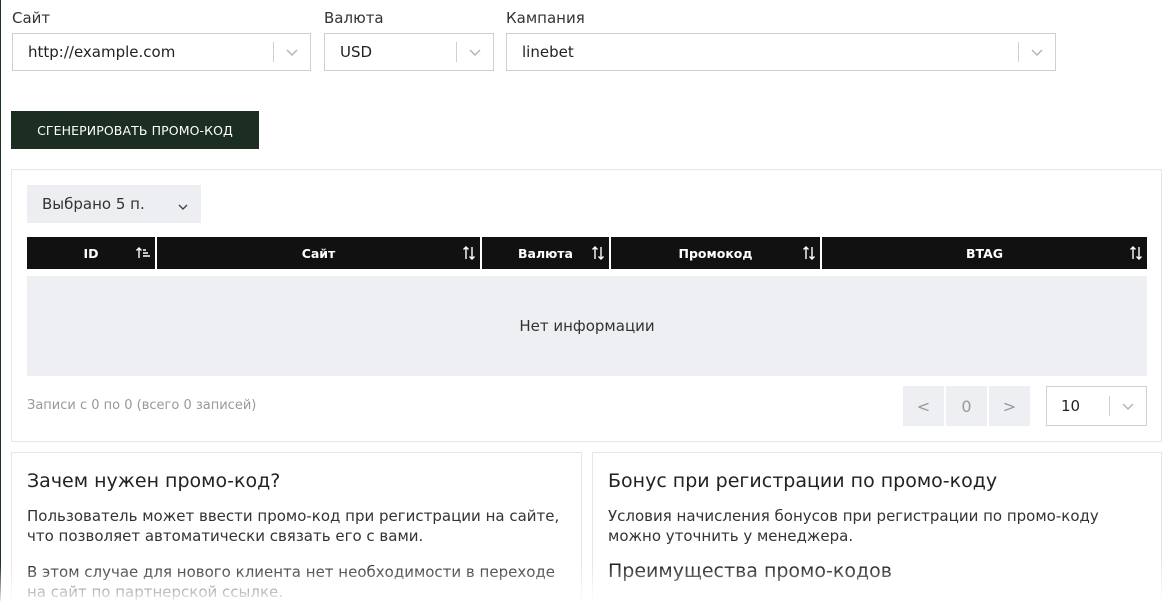 The height and width of the screenshot is (601, 1163). I want to click on info-subtitle: Преимущества промо-кодов, so click(750, 571).